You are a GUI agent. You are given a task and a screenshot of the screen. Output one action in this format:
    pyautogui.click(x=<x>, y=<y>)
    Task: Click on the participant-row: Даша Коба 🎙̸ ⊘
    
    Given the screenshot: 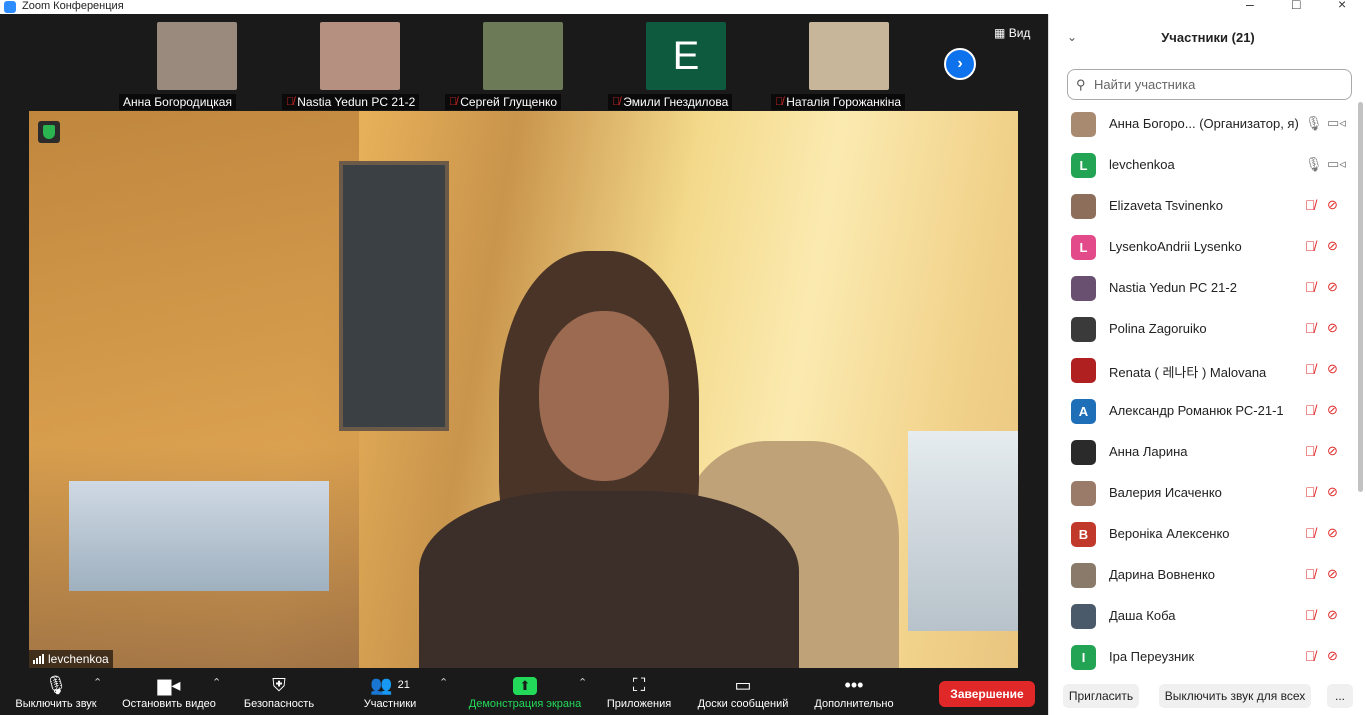 What is the action you would take?
    pyautogui.click(x=1204, y=616)
    